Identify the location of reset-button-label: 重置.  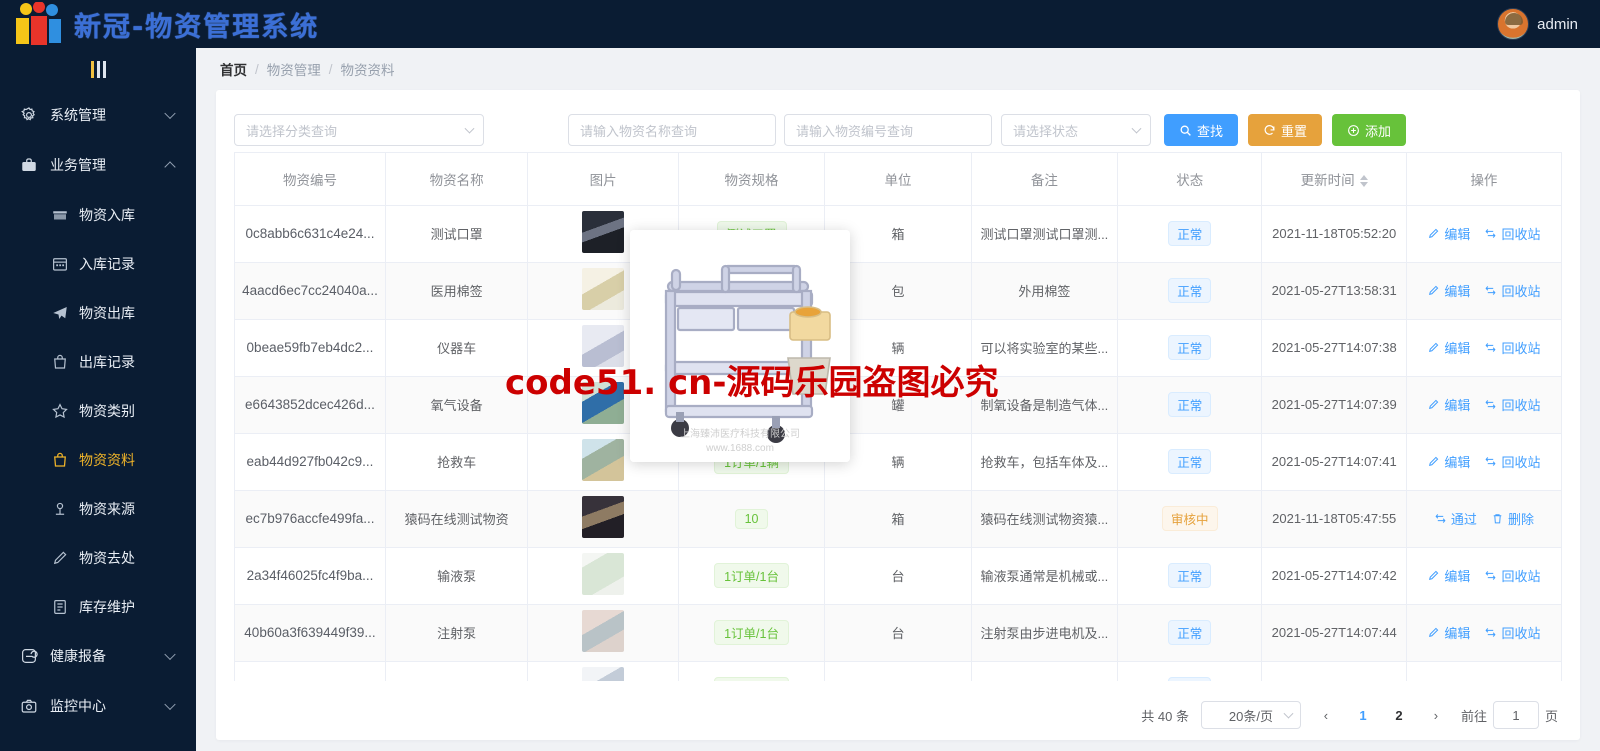
(1294, 131).